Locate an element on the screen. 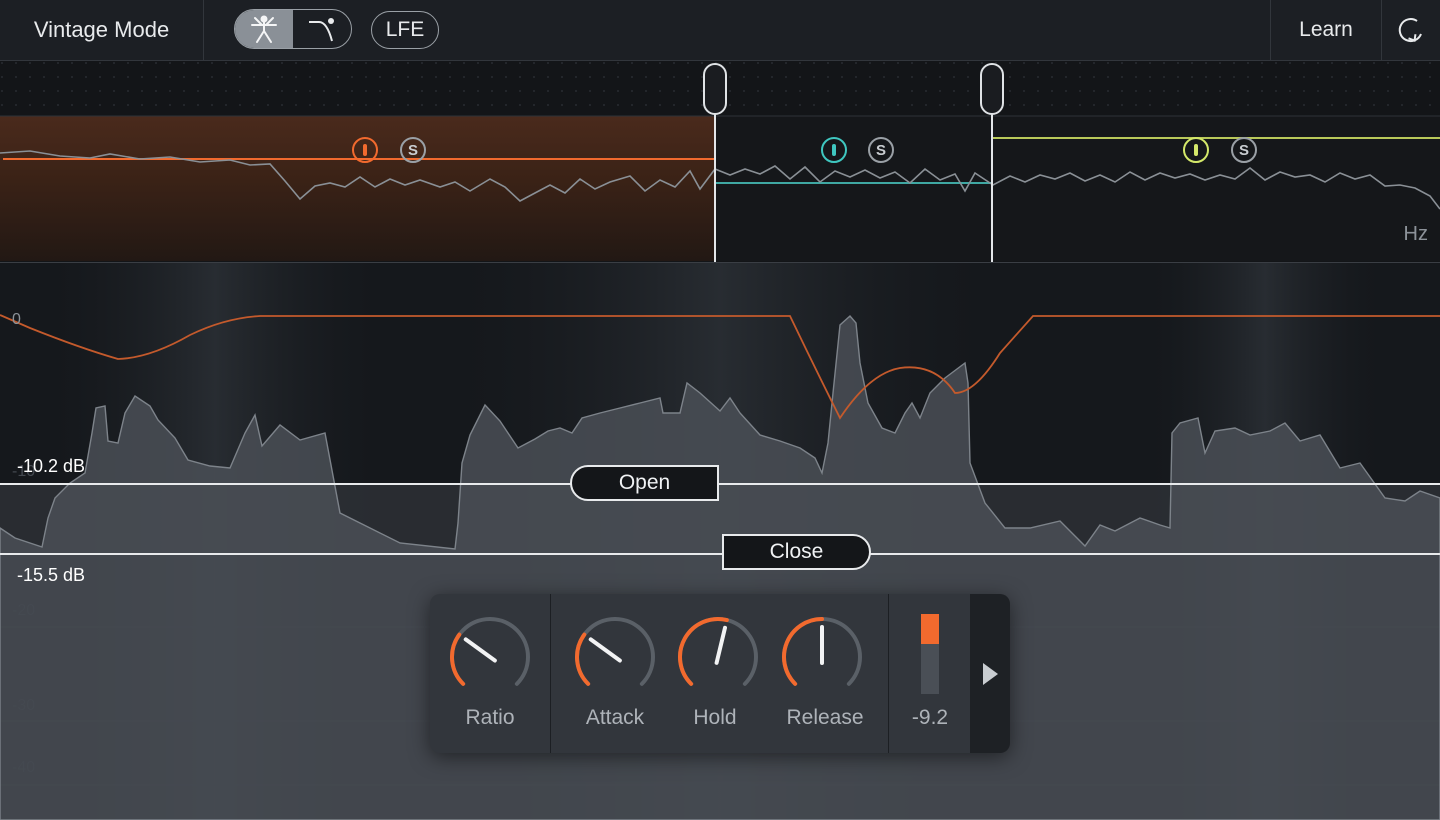 The image size is (1440, 820). hold-label: Hold is located at coordinates (715, 718).